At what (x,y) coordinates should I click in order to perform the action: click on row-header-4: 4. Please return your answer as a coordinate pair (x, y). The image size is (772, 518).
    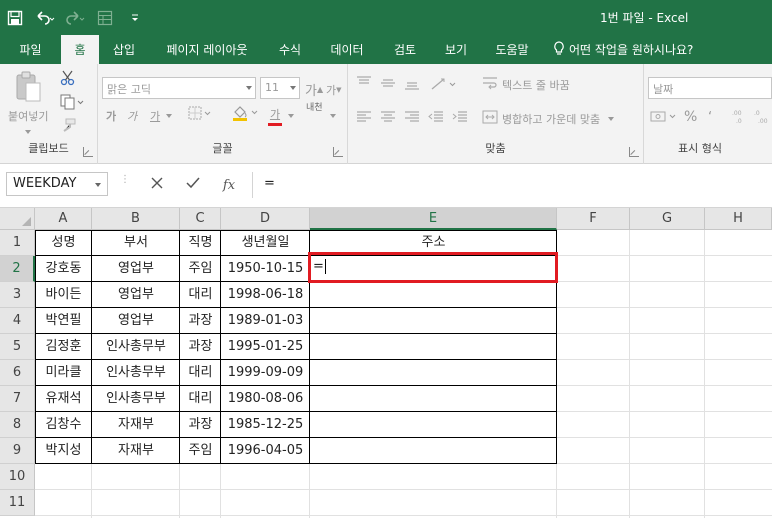
    Looking at the image, I should click on (17, 321).